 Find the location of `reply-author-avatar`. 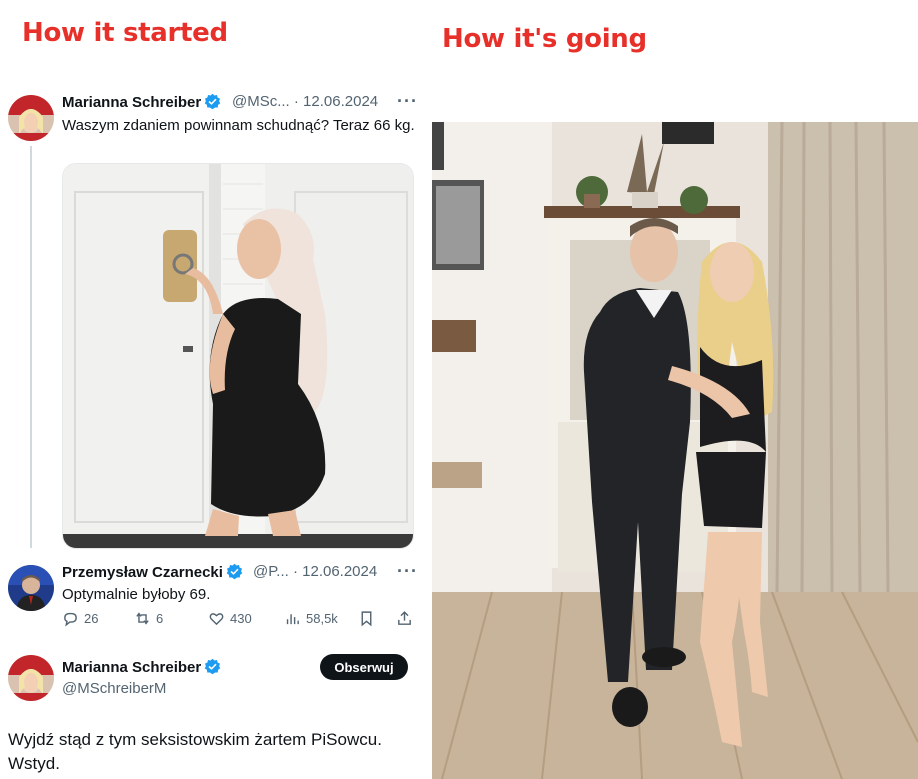

reply-author-avatar is located at coordinates (31, 588).